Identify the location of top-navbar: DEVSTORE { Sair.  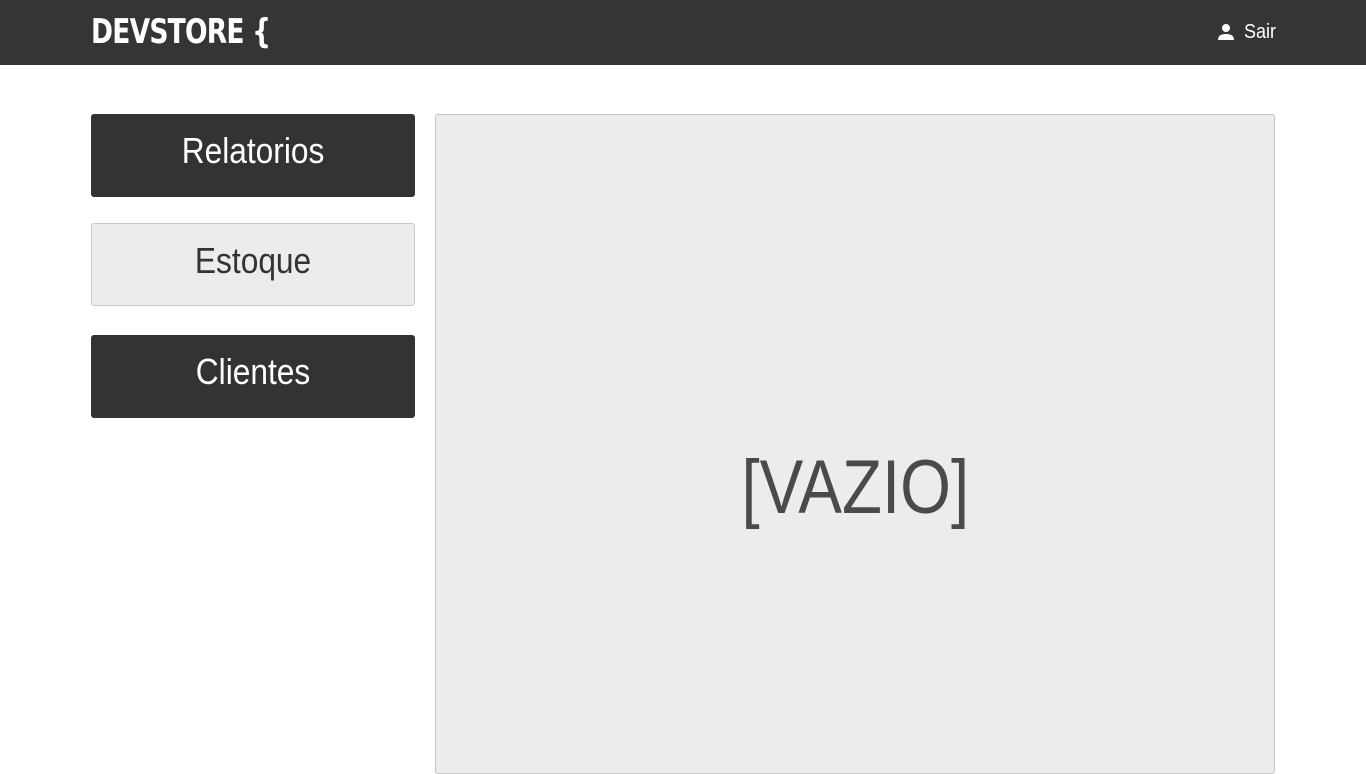
(683, 32).